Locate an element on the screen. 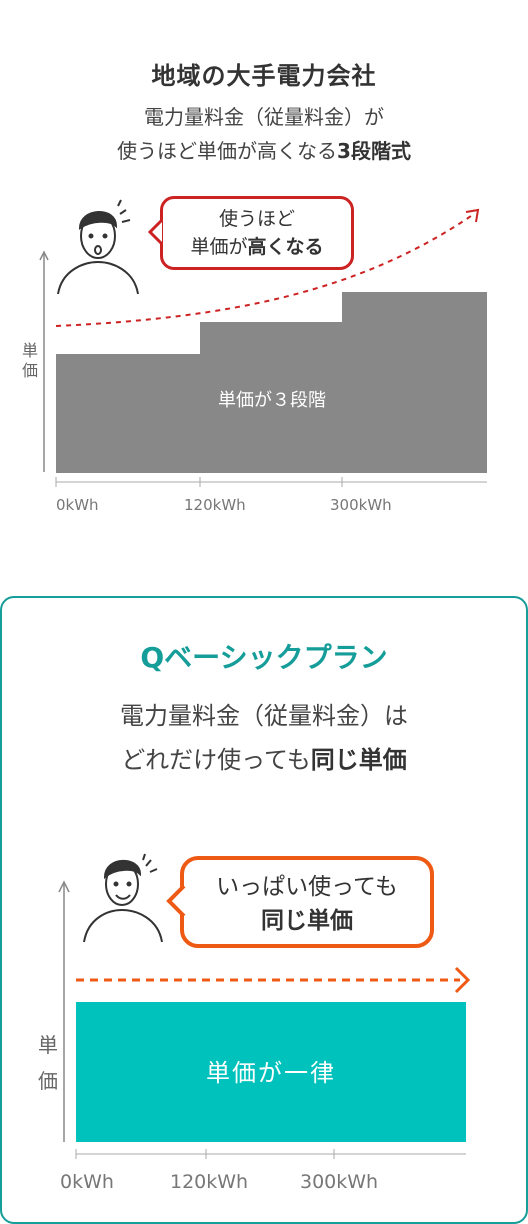 The image size is (528, 1224). card1-person-icon is located at coordinates (98, 247).